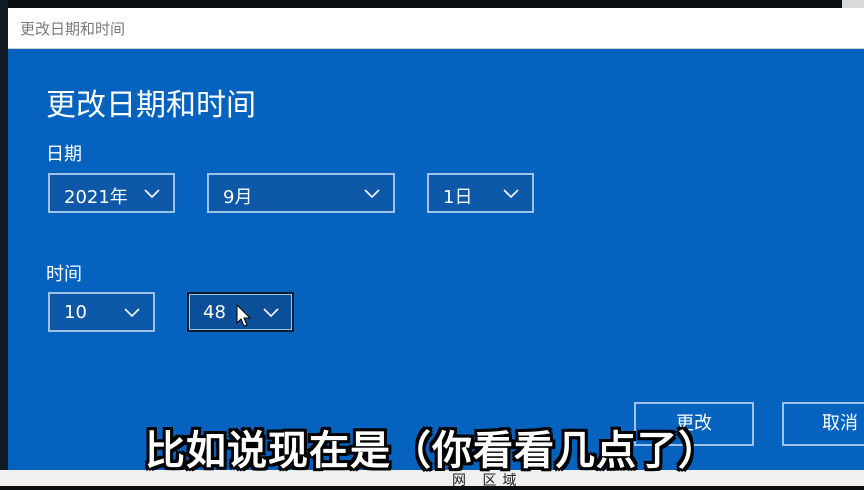  Describe the element at coordinates (238, 197) in the screenshot. I see `month-value: 9月` at that location.